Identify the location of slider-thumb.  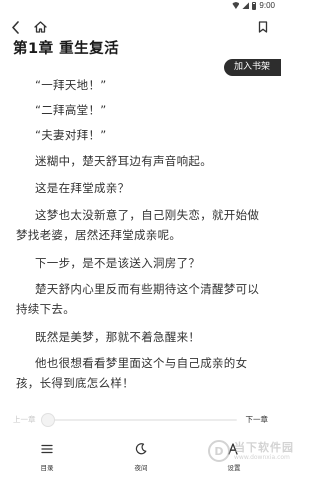
(47, 420).